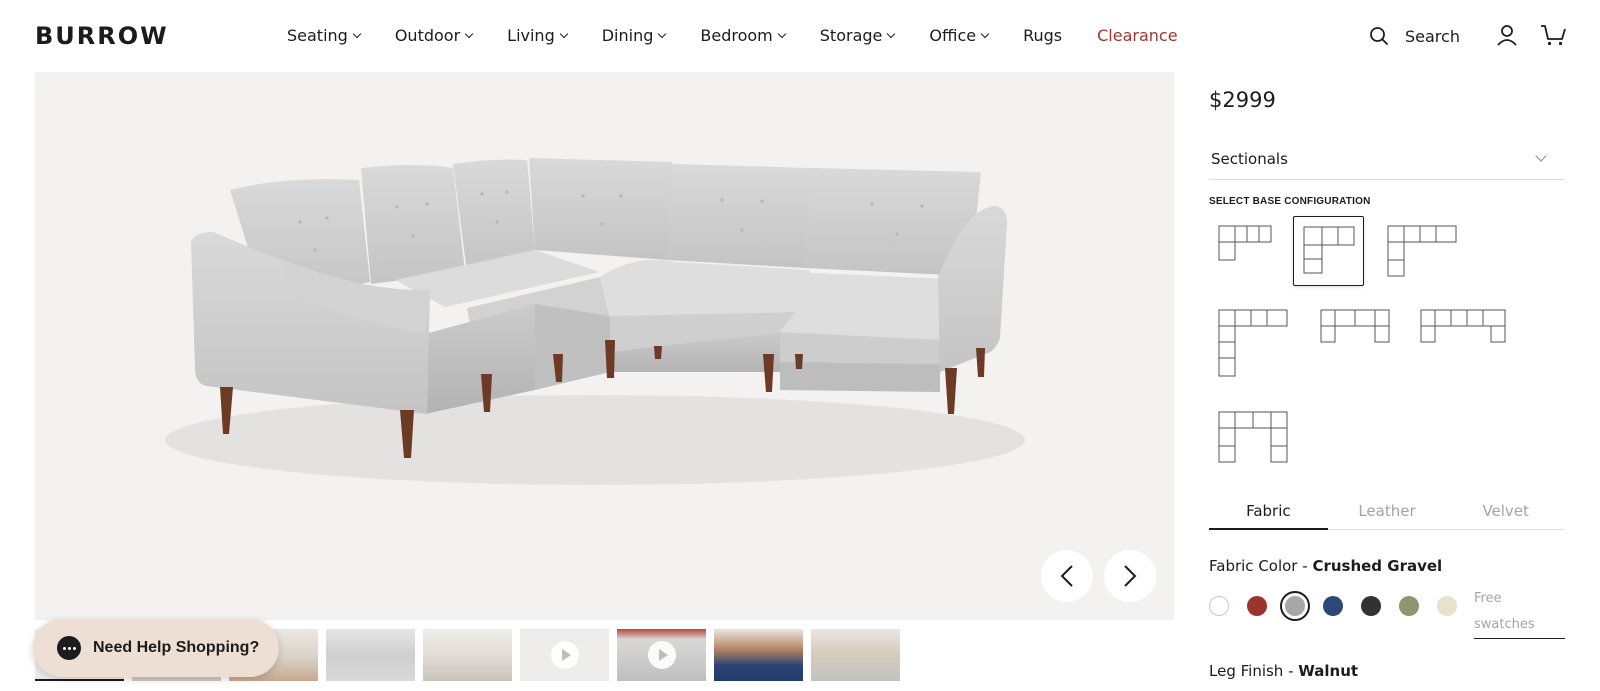  I want to click on cart-icon, so click(1553, 35).